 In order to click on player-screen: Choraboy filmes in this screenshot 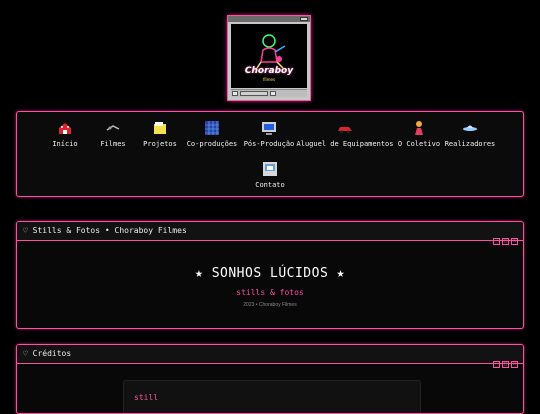, I will do `click(269, 56)`.